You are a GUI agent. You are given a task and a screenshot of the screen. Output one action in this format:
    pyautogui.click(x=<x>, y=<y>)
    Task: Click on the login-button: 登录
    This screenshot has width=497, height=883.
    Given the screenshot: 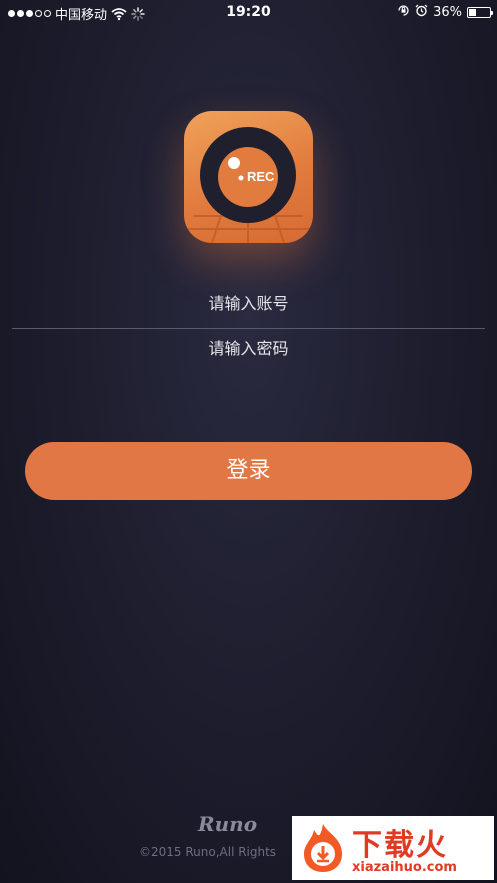 What is the action you would take?
    pyautogui.click(x=248, y=471)
    